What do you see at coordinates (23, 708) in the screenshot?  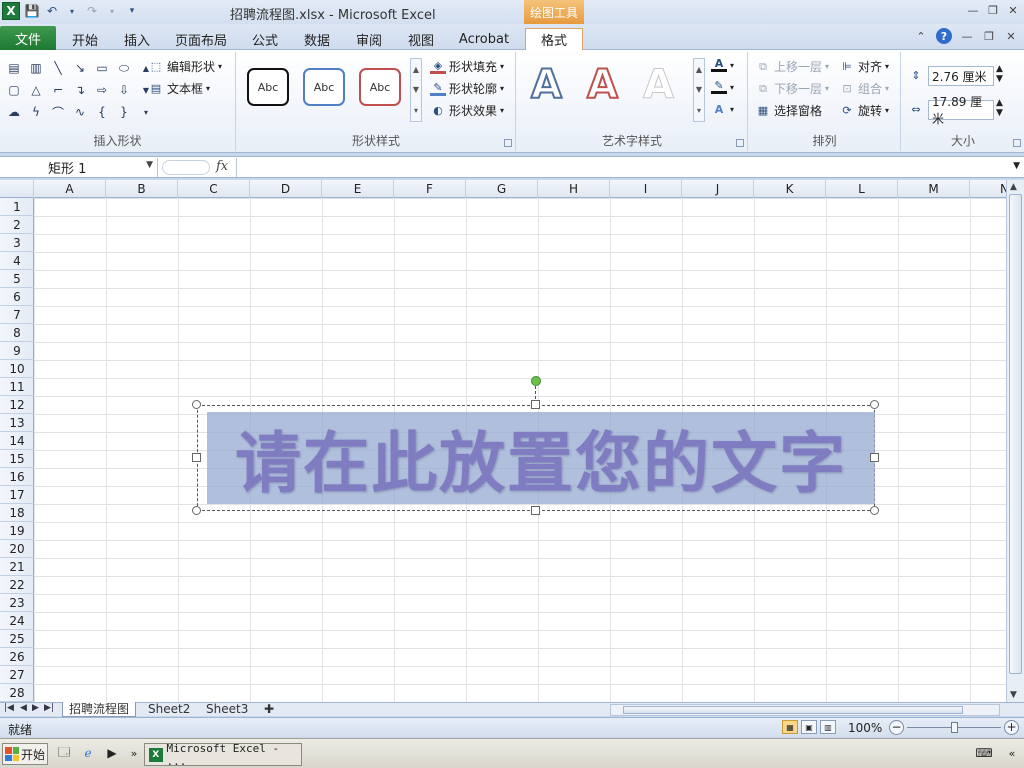 I see `prev-sheet-icon: ◀` at bounding box center [23, 708].